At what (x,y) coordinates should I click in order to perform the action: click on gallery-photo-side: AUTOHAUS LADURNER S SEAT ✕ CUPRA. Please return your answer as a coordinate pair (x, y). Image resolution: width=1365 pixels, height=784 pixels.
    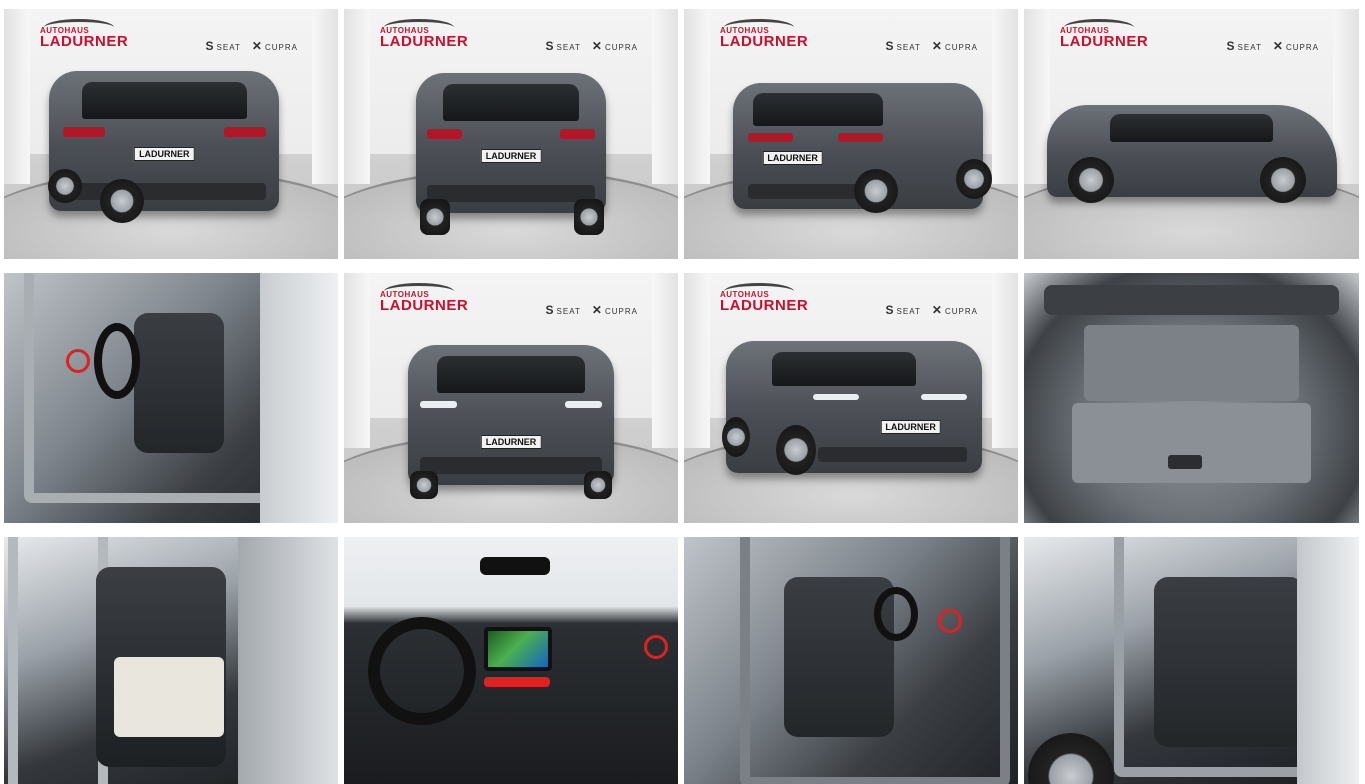
    Looking at the image, I should click on (1191, 134).